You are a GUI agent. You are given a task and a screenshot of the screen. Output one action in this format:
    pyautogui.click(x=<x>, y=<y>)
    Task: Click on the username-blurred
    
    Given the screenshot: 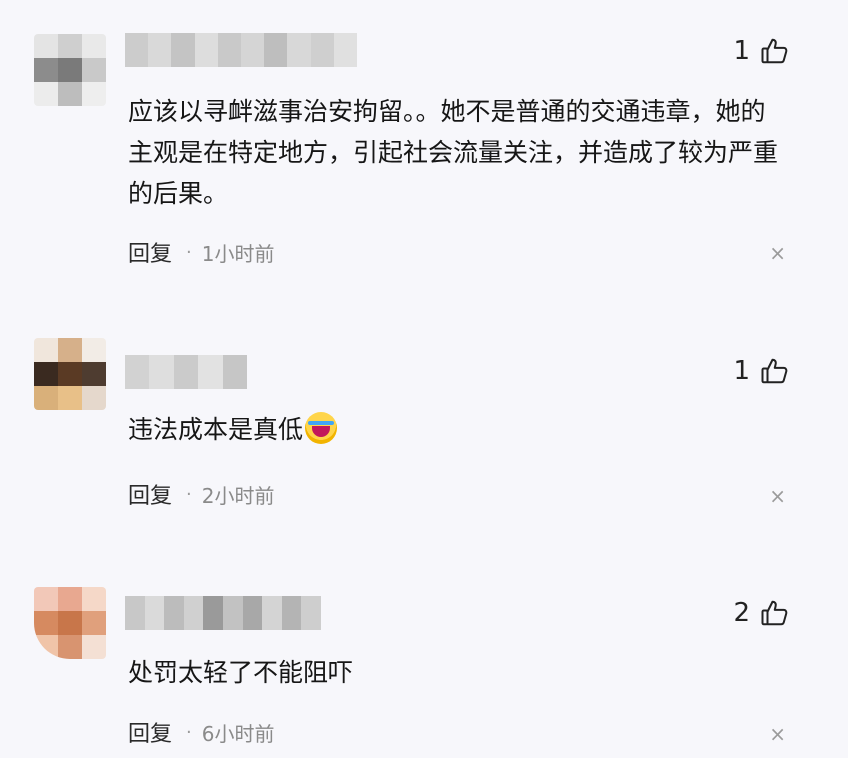 What is the action you would take?
    pyautogui.click(x=223, y=613)
    